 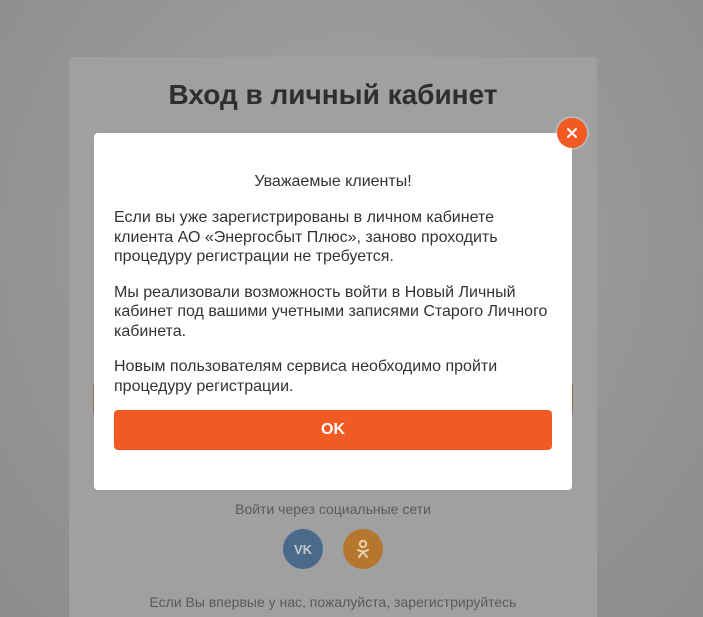 I want to click on ok-icon, so click(x=363, y=548).